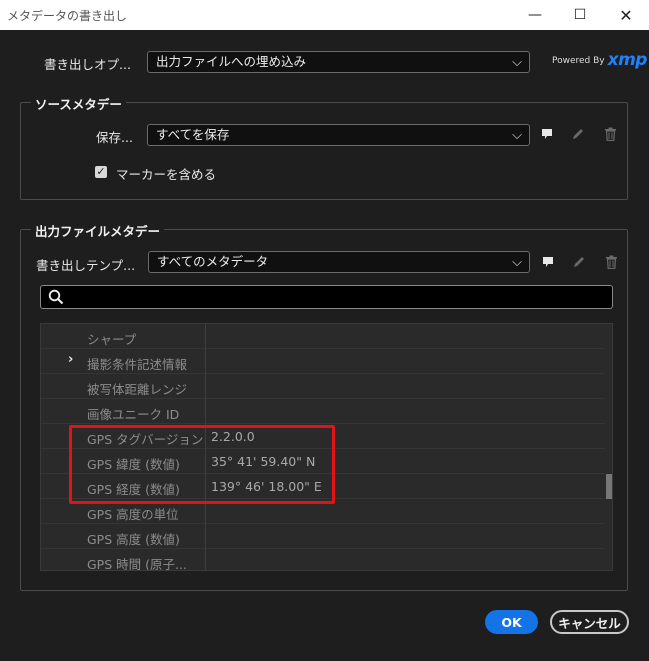 This screenshot has width=649, height=661. Describe the element at coordinates (56, 297) in the screenshot. I see `search-icon` at that location.